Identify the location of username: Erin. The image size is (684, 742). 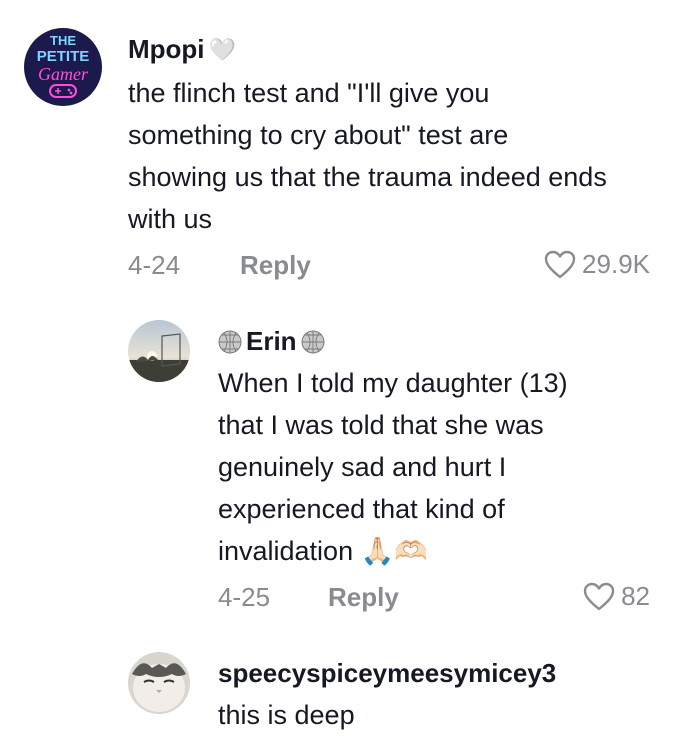
(271, 341).